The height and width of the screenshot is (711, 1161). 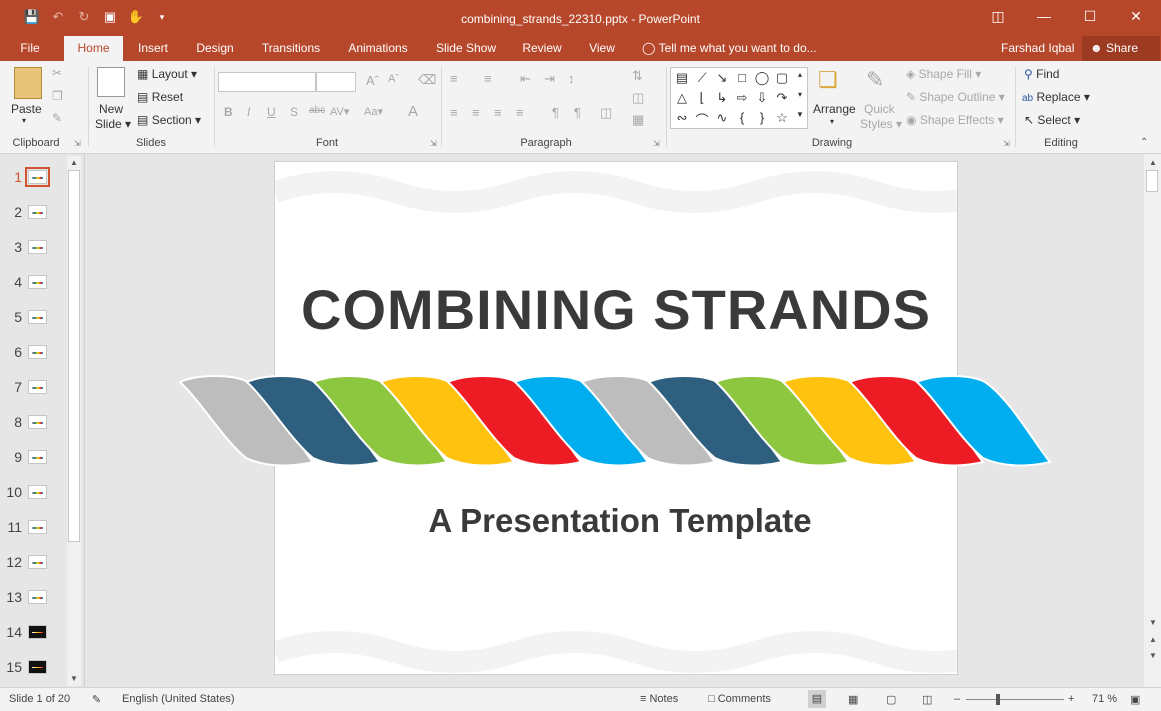 I want to click on previous-slide-icon: ▲, so click(x=1153, y=640).